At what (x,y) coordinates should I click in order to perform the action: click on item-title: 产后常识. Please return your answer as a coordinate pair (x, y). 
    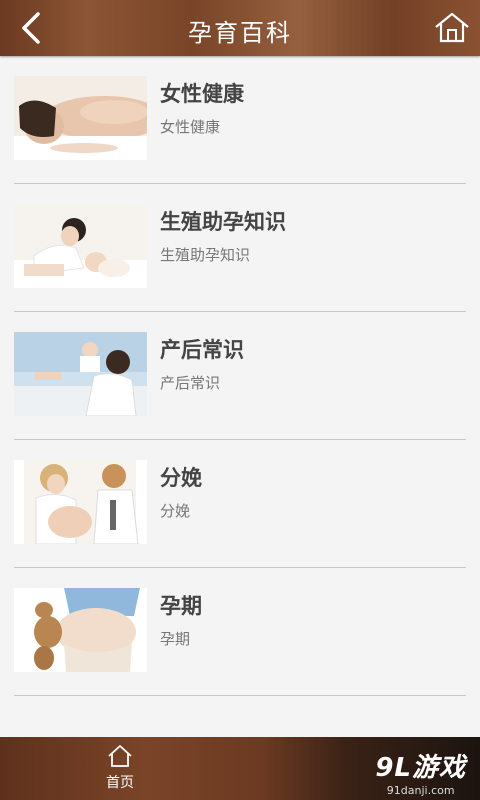
    Looking at the image, I should click on (202, 350).